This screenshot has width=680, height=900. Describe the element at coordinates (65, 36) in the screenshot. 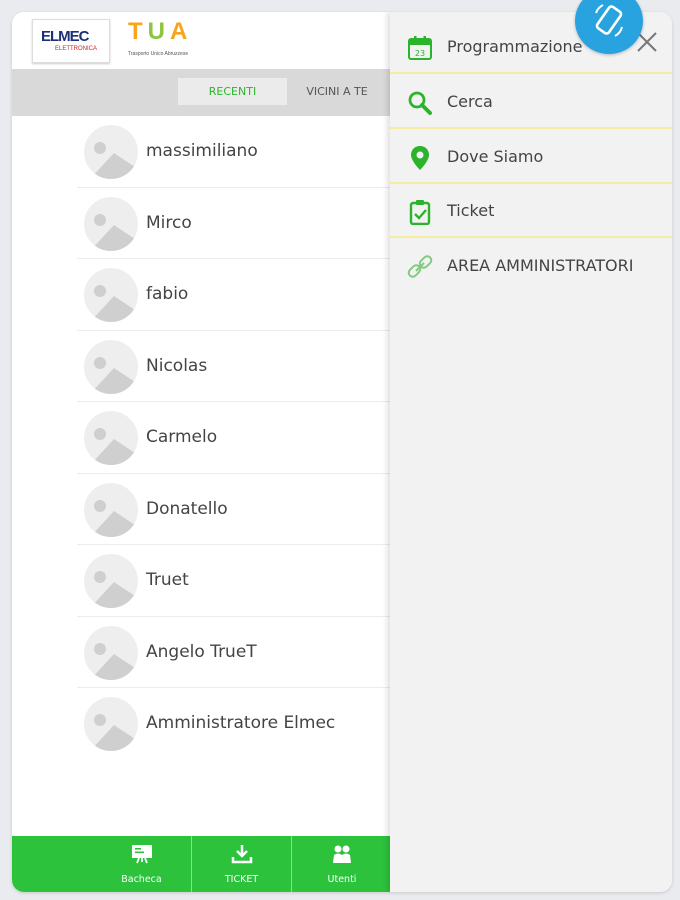

I see `elmec-logo-text: ELMEC` at that location.